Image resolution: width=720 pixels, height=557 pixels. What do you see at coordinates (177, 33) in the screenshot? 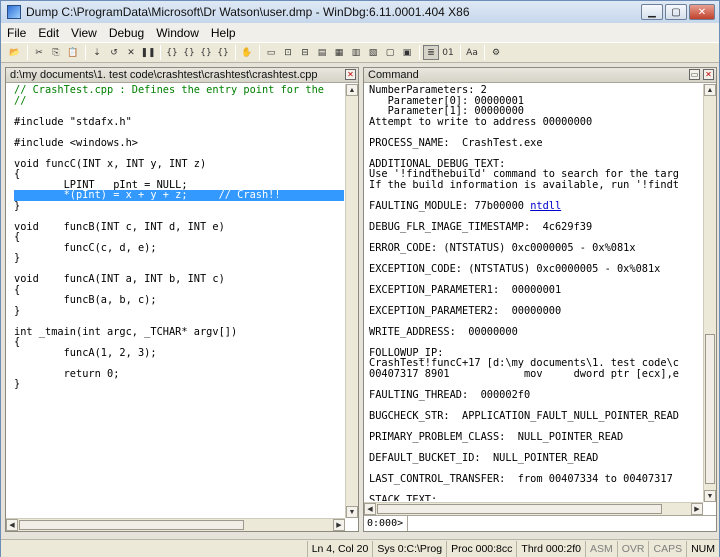
I see `menu-window: Window` at bounding box center [177, 33].